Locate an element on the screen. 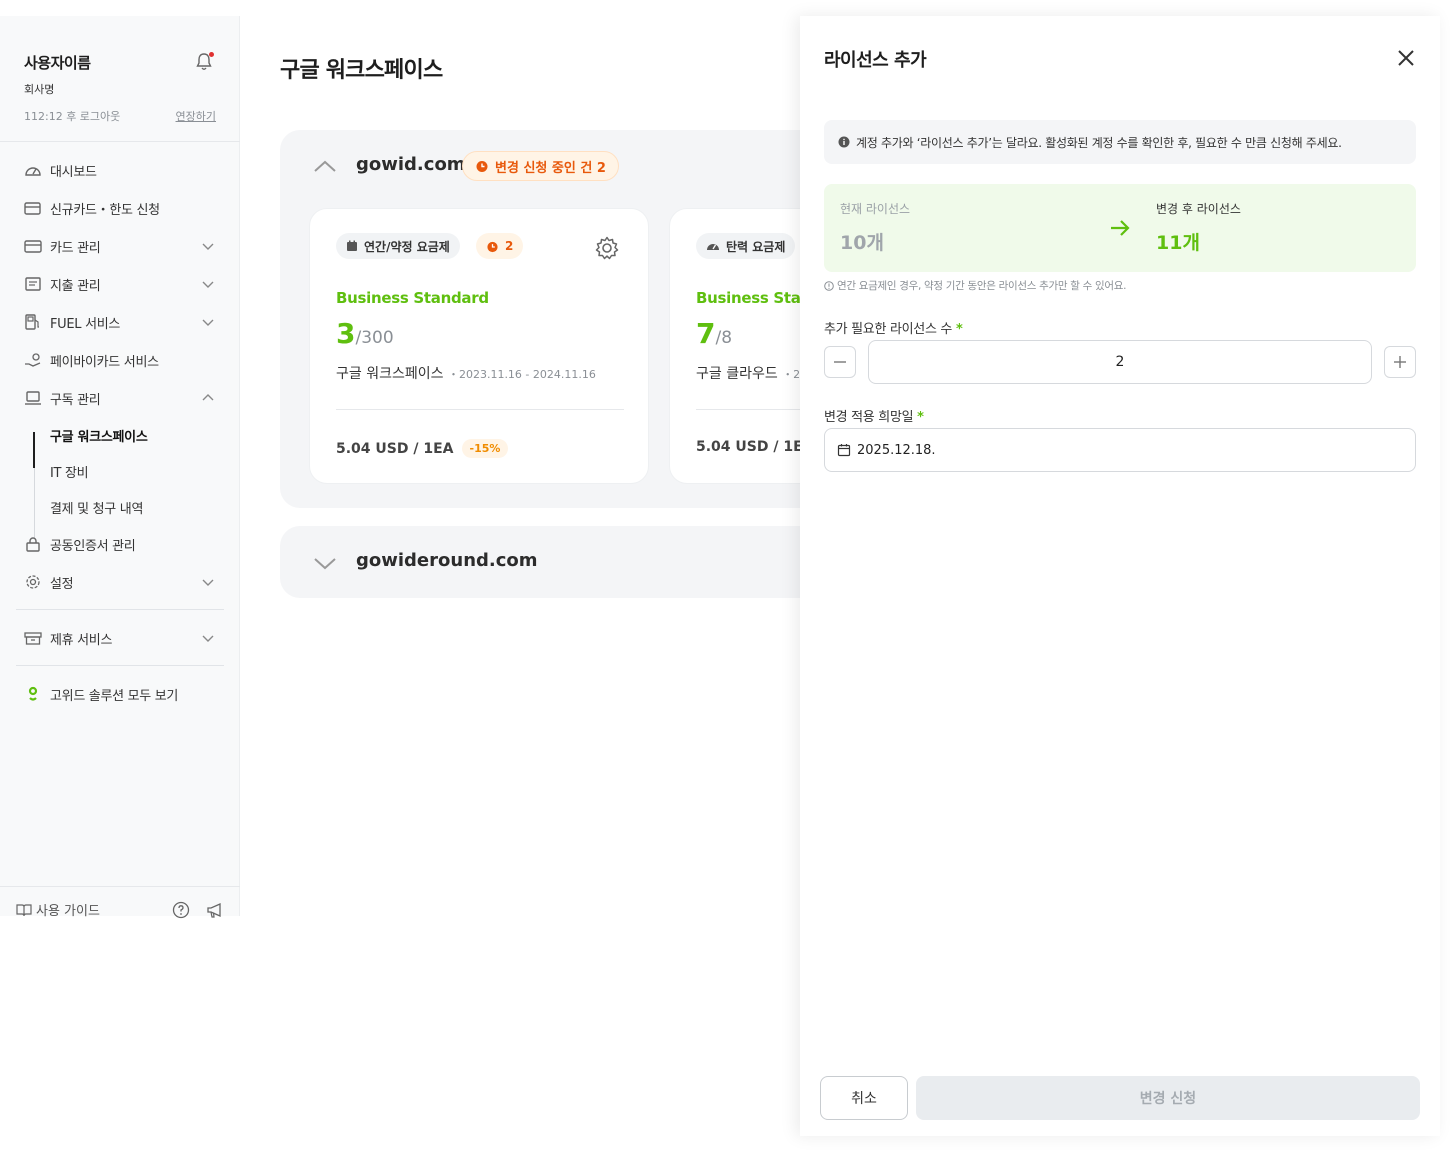  help-icon is located at coordinates (181, 910).